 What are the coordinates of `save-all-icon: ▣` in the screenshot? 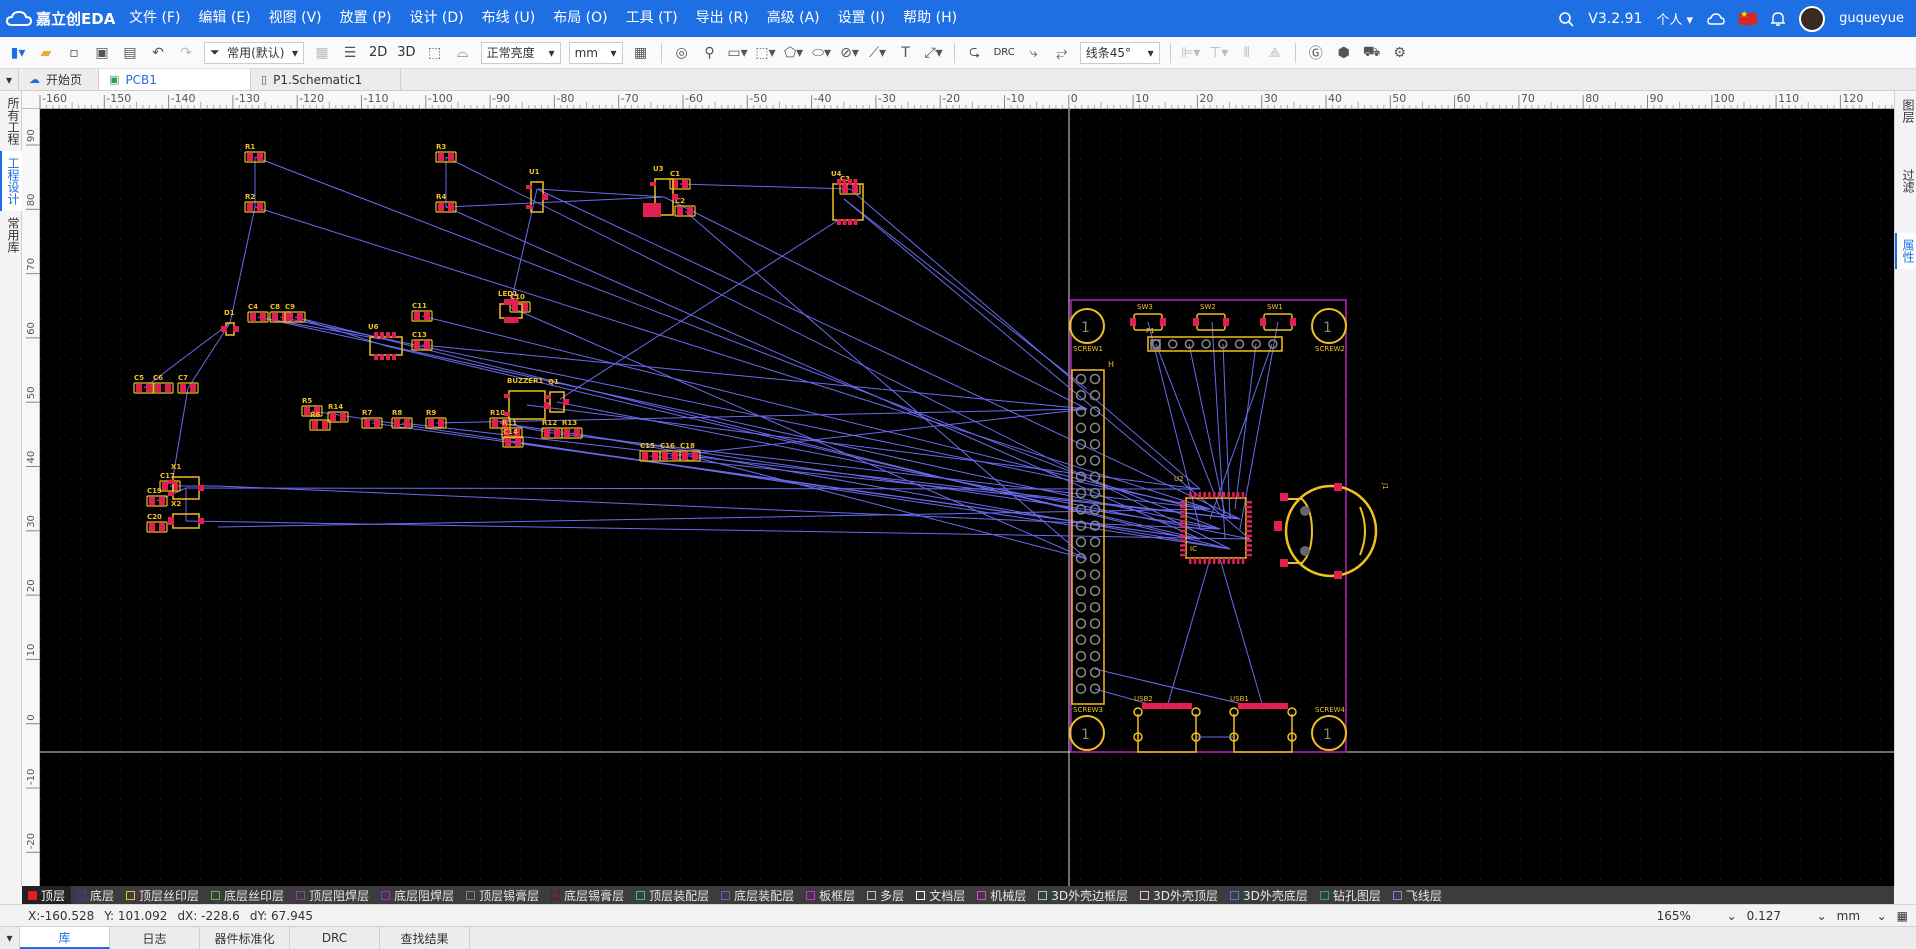 It's located at (102, 53).